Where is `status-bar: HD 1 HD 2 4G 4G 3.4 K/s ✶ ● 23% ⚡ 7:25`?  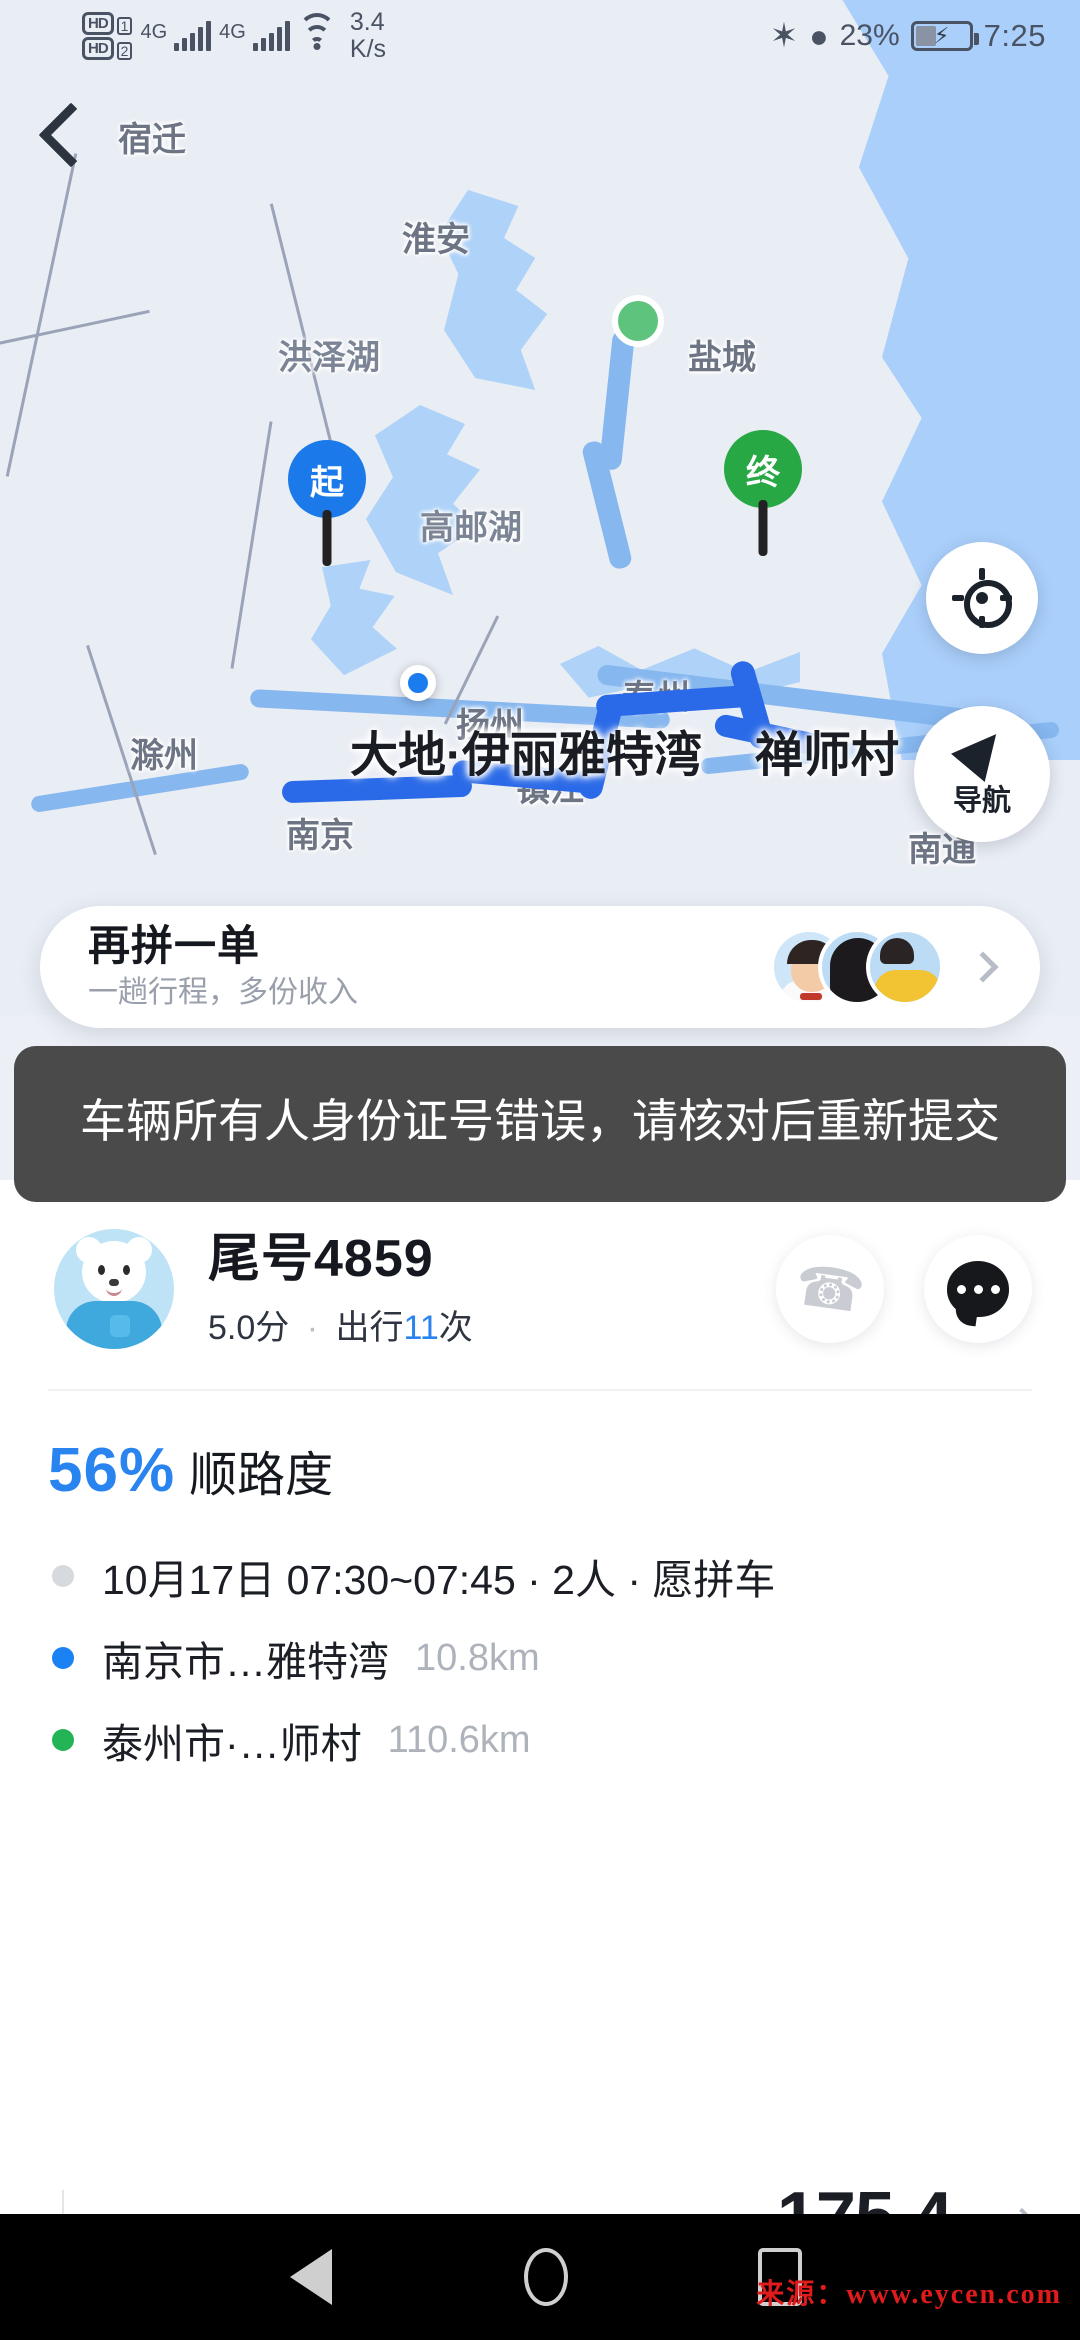
status-bar: HD 1 HD 2 4G 4G 3.4 K/s ✶ ● 23% ⚡ 7:25 is located at coordinates (540, 36).